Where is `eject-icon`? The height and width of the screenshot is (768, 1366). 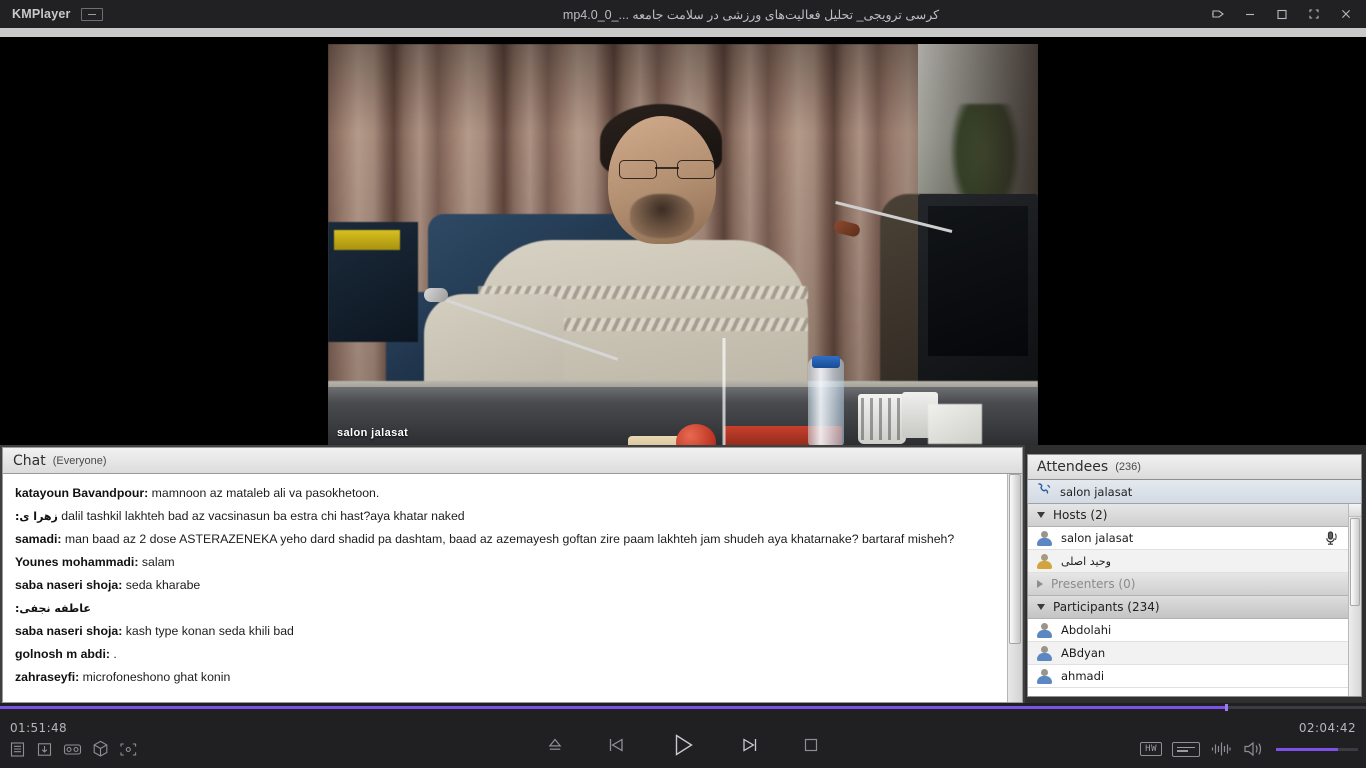 eject-icon is located at coordinates (555, 745).